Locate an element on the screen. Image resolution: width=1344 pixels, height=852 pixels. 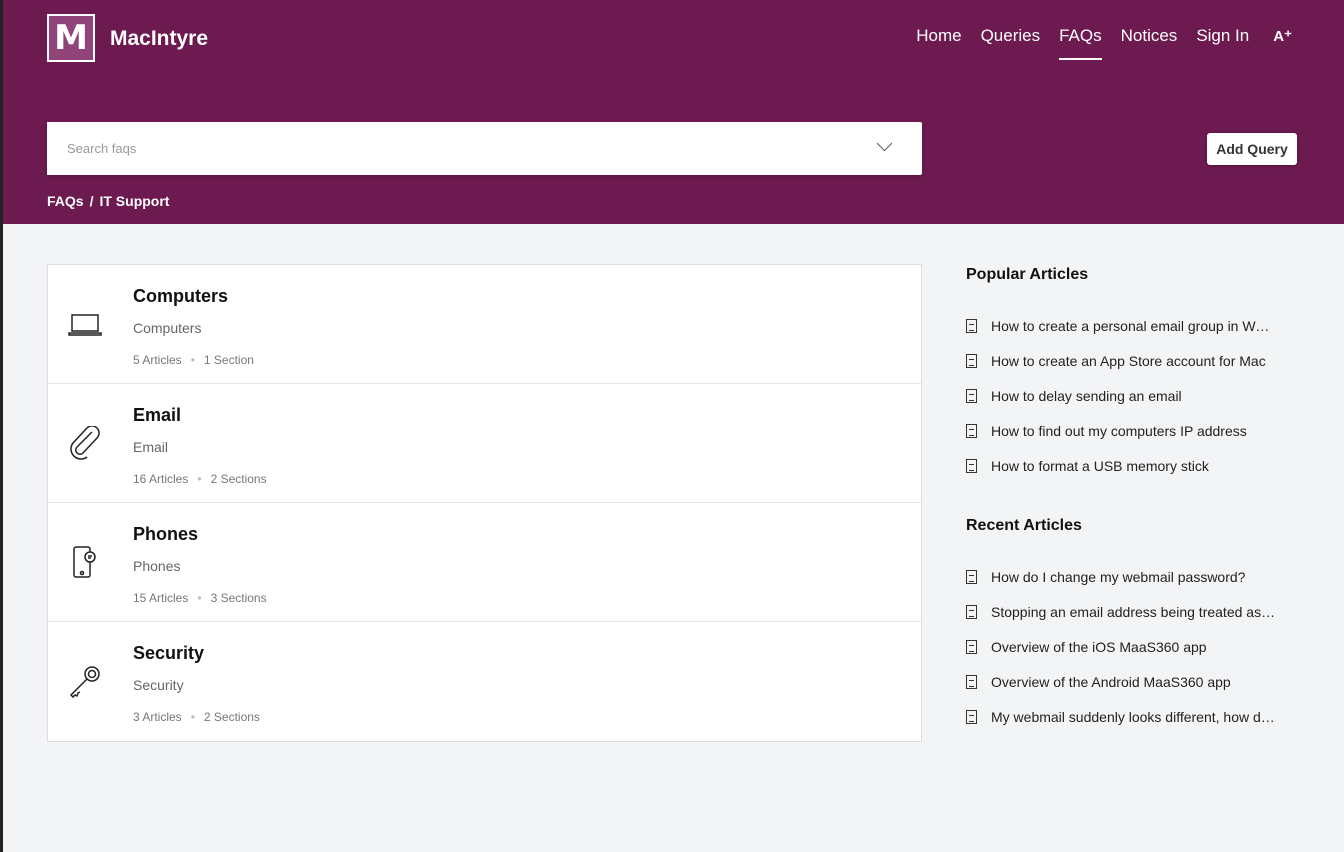
recent-articles-title: Recent Articles is located at coordinates (1024, 525).